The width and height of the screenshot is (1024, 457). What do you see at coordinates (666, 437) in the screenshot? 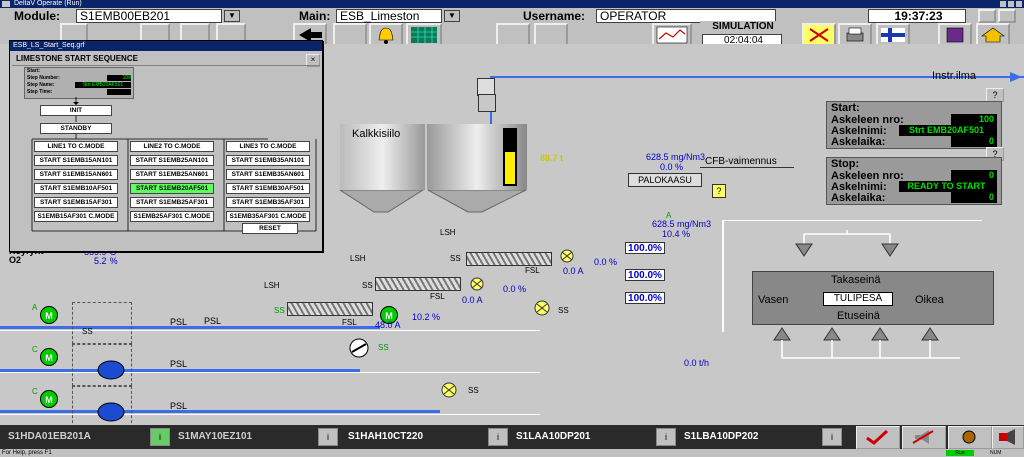
I see `alarm-4-info: i` at bounding box center [666, 437].